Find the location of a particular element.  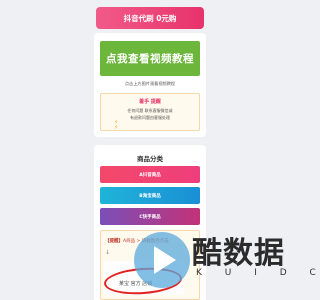

notice-title: 着手 提醒 is located at coordinates (150, 102).